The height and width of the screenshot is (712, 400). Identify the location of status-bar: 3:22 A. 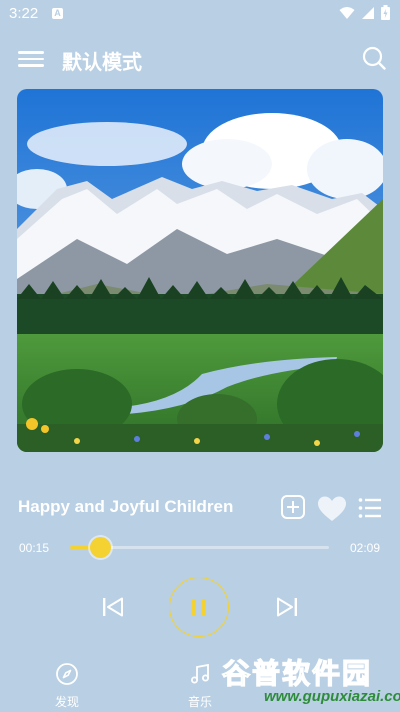
(200, 14).